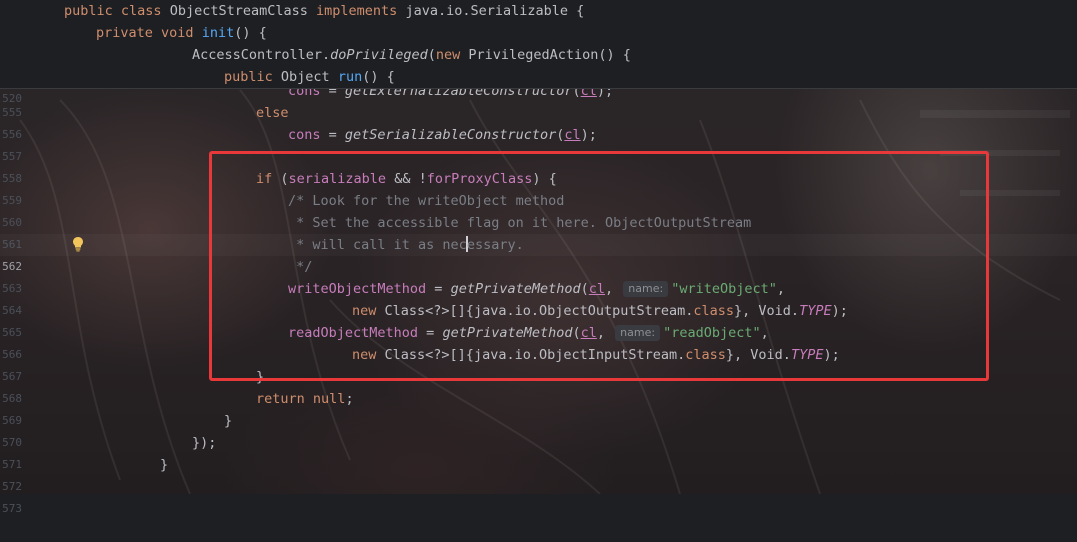 This screenshot has width=1077, height=542. I want to click on lightbulb-icon, so click(78, 244).